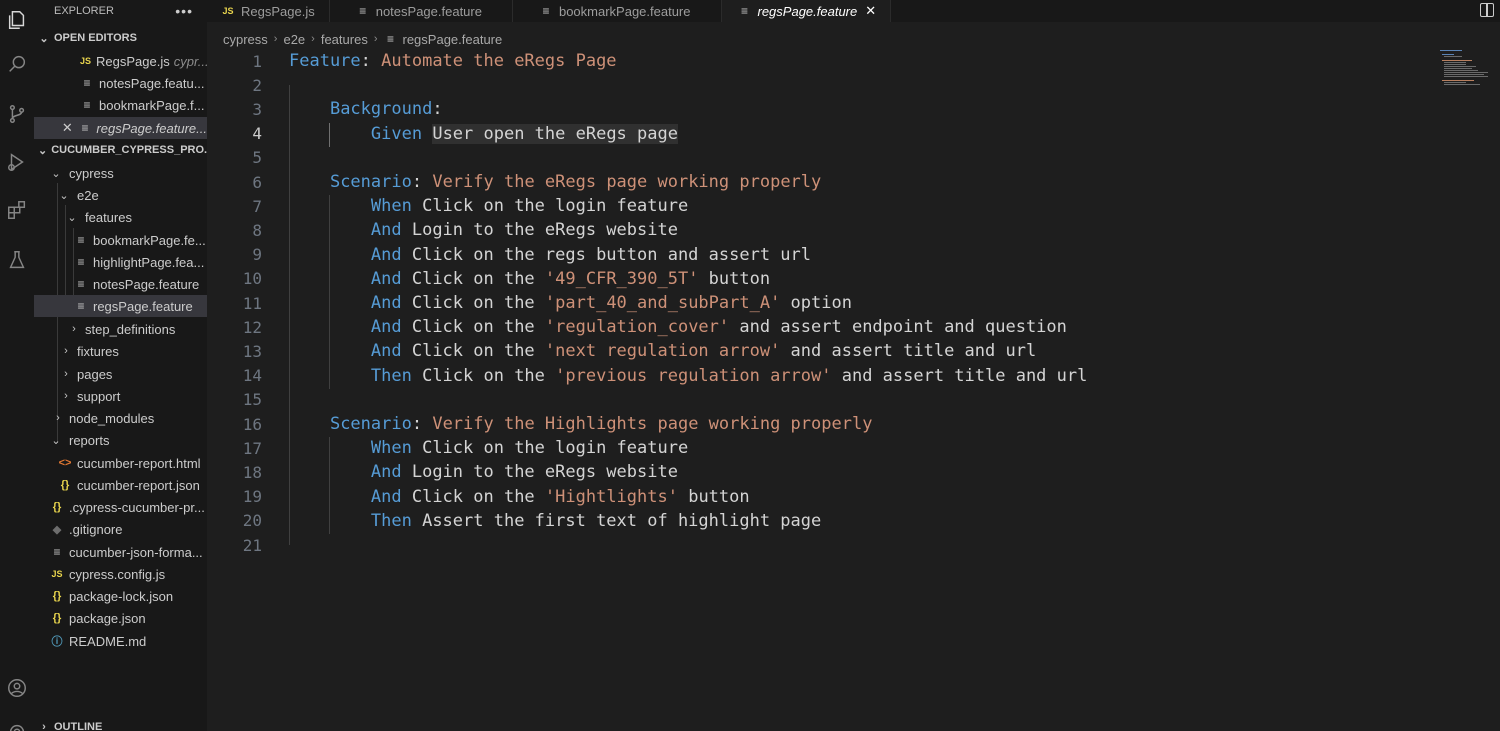 The width and height of the screenshot is (1500, 731). What do you see at coordinates (120, 306) in the screenshot?
I see `tree-file-selected: ≡ regsPage.feature` at bounding box center [120, 306].